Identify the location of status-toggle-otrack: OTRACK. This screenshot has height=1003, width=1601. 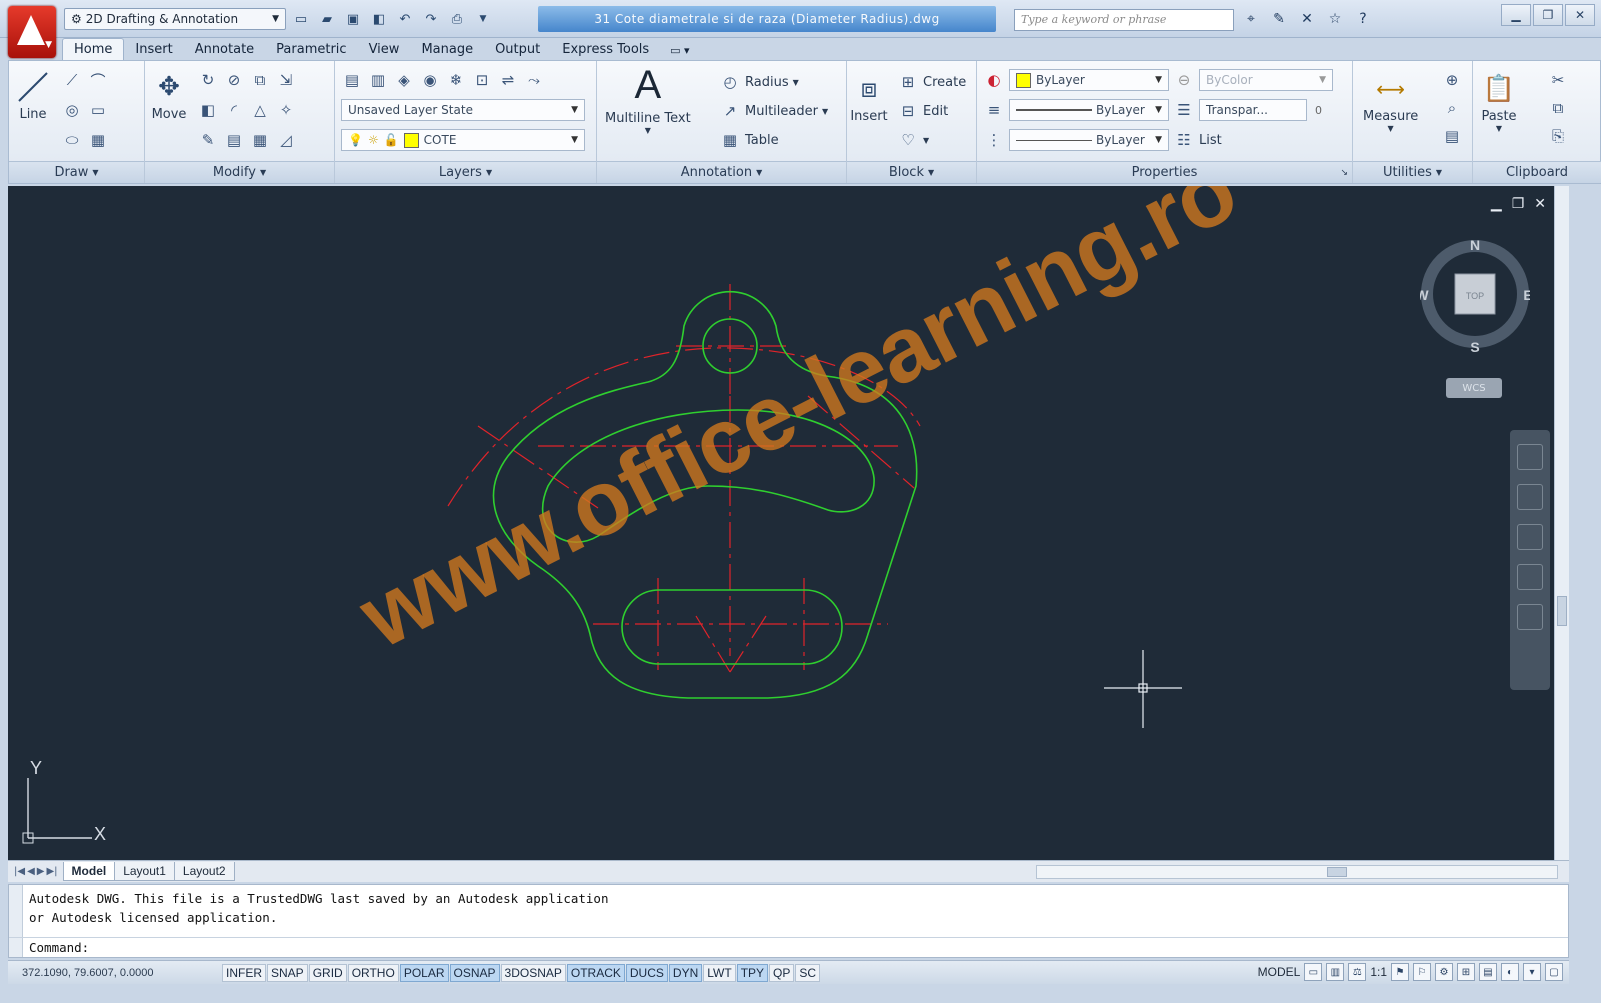
(595, 972).